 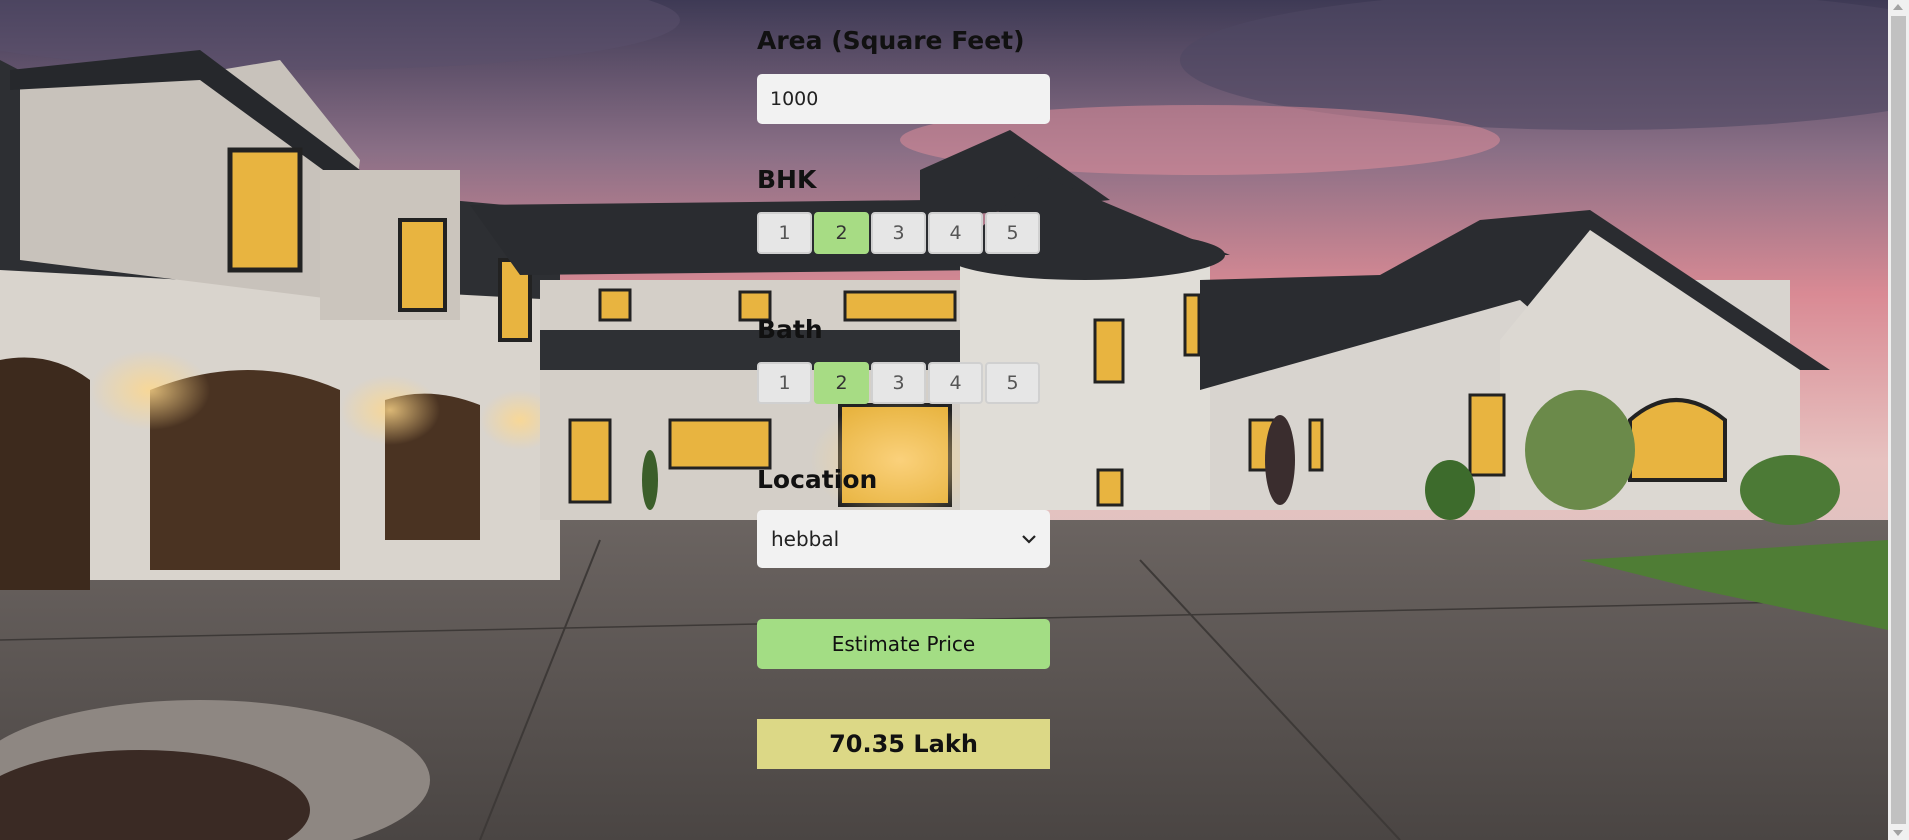 I want to click on scrollbar-thumb, so click(x=1898, y=420).